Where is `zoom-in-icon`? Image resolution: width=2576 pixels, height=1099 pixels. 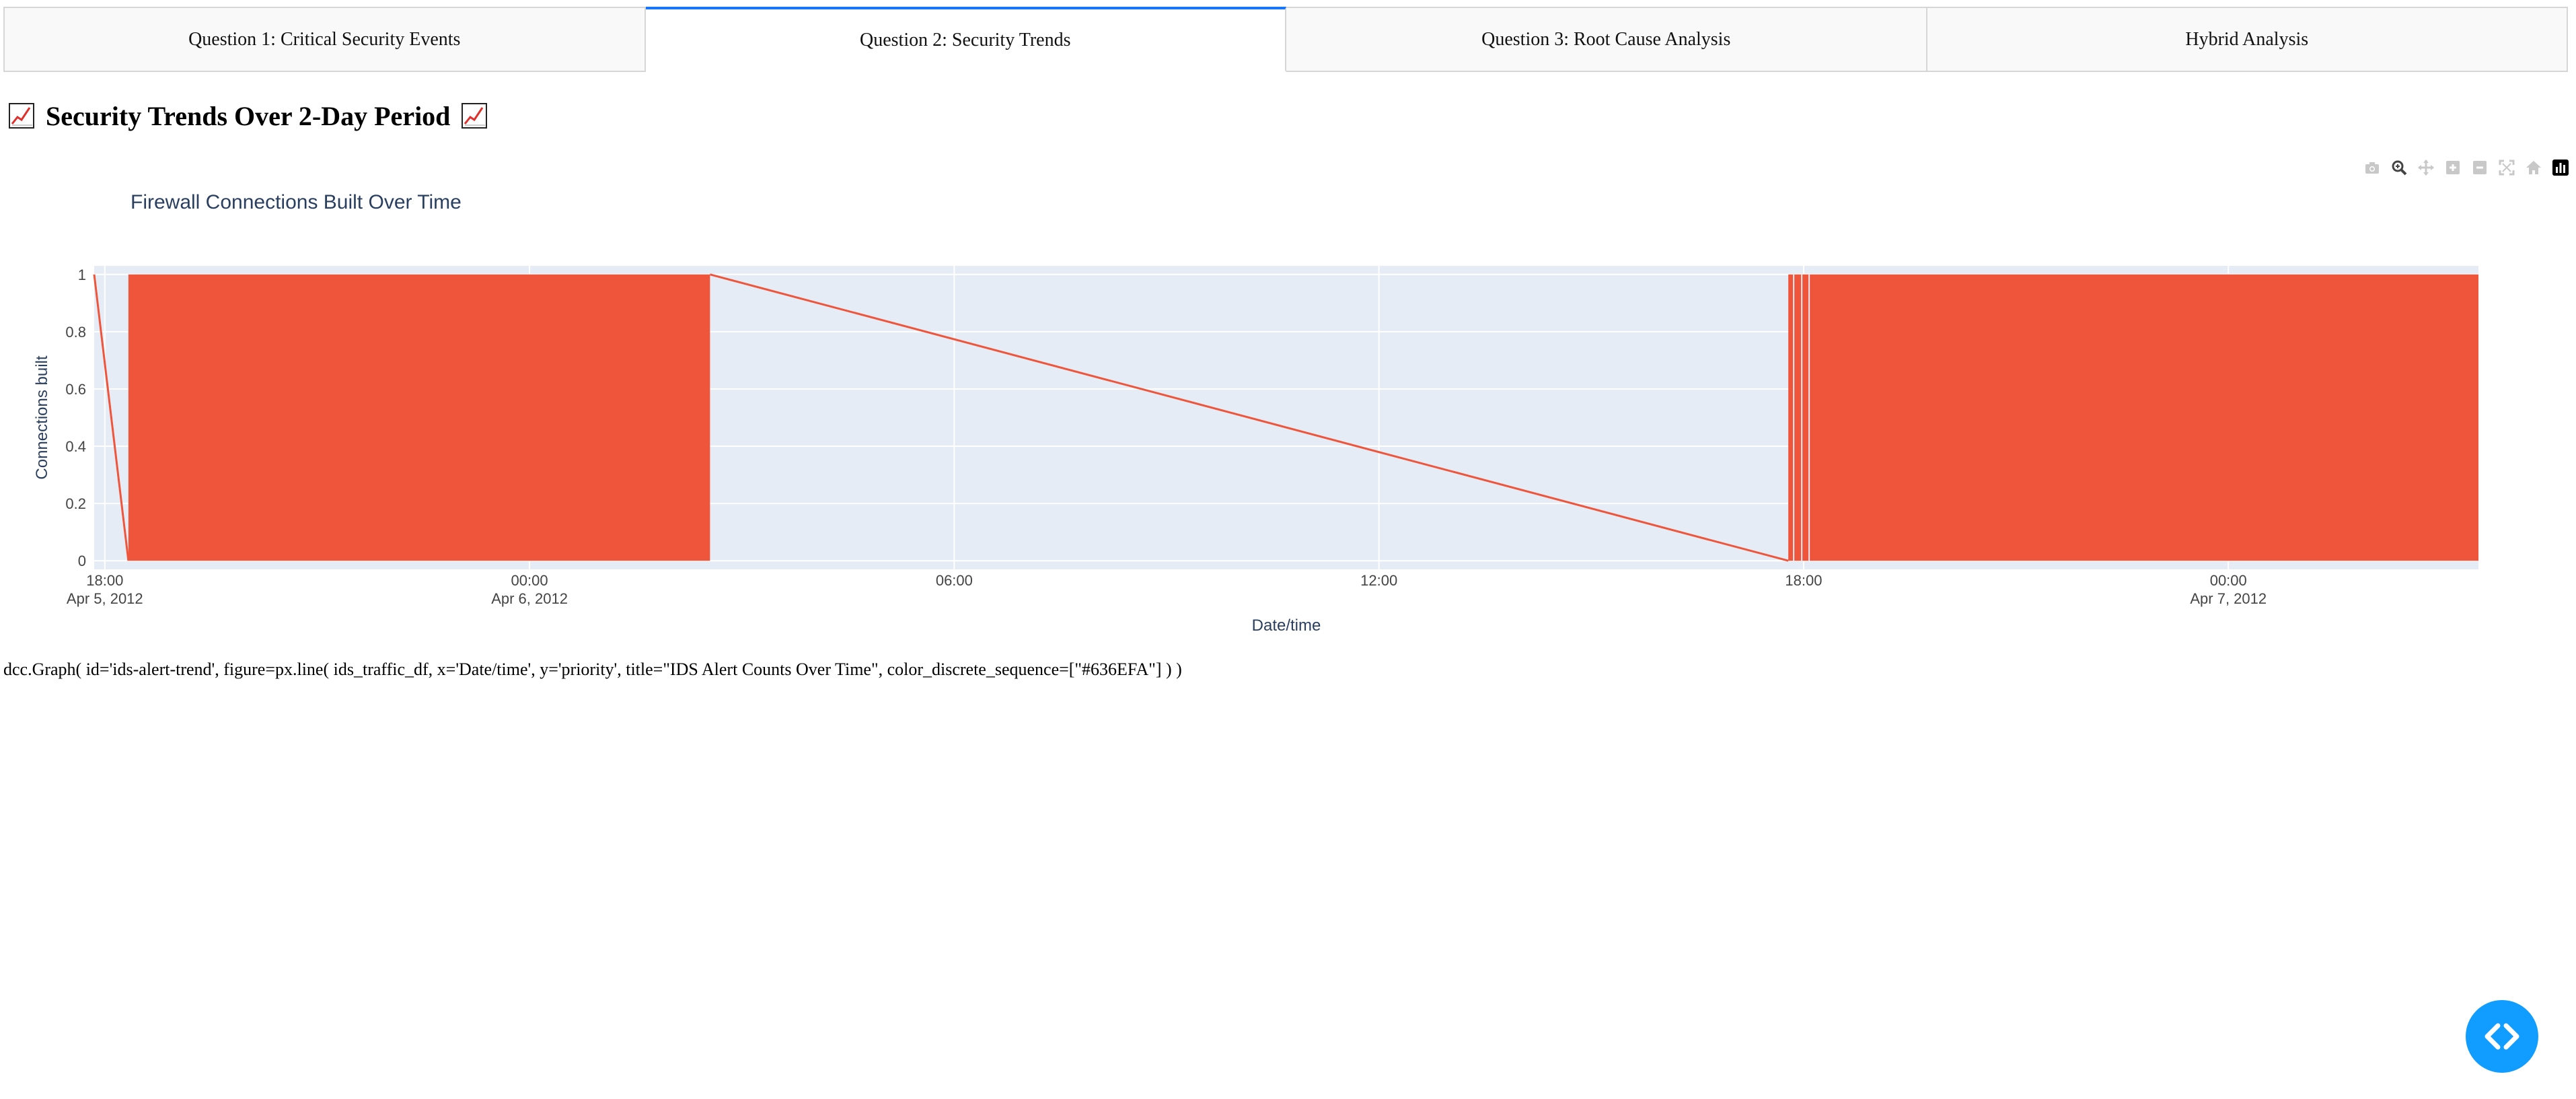
zoom-in-icon is located at coordinates (2453, 167).